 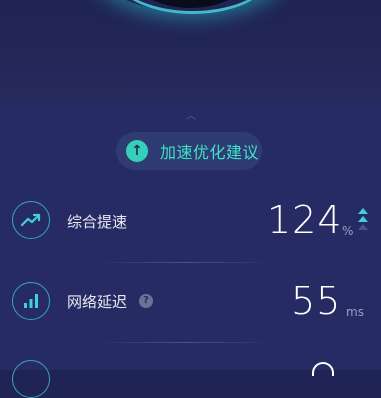 What do you see at coordinates (97, 222) in the screenshot?
I see `metric-label: 综合提速` at bounding box center [97, 222].